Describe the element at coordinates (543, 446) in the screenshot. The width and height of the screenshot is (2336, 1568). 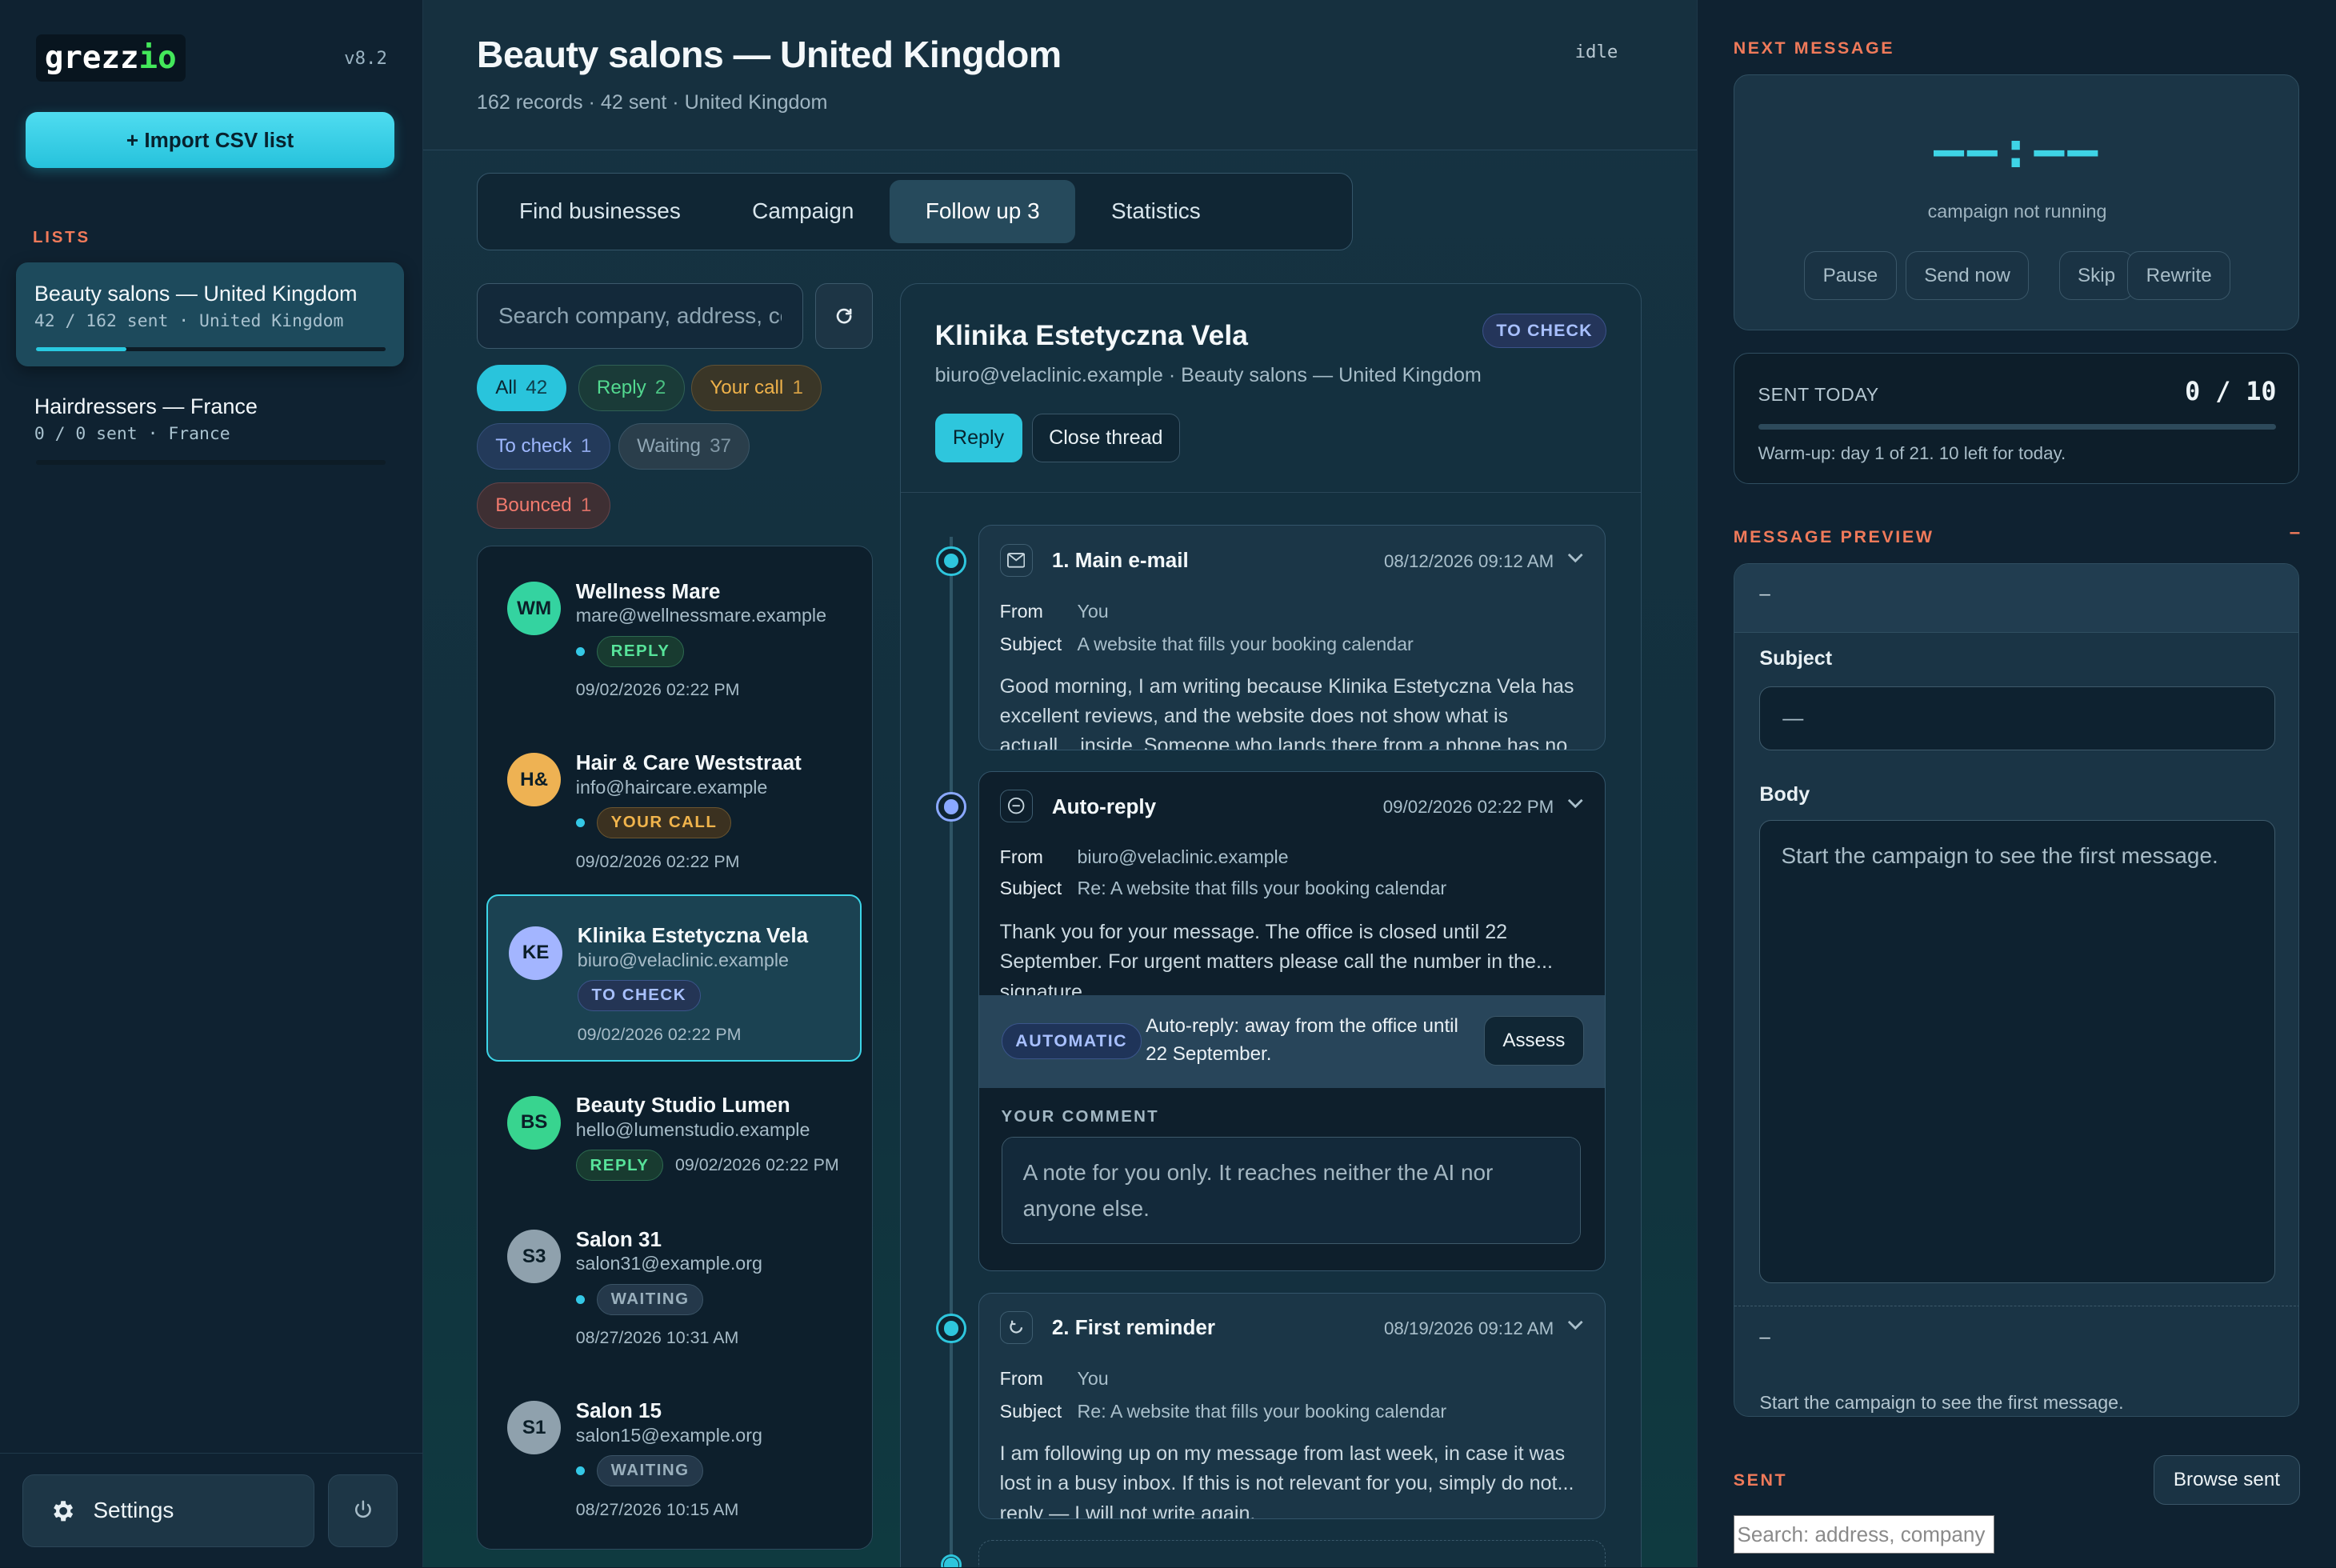
I see `filter-to-check: To check 1` at that location.